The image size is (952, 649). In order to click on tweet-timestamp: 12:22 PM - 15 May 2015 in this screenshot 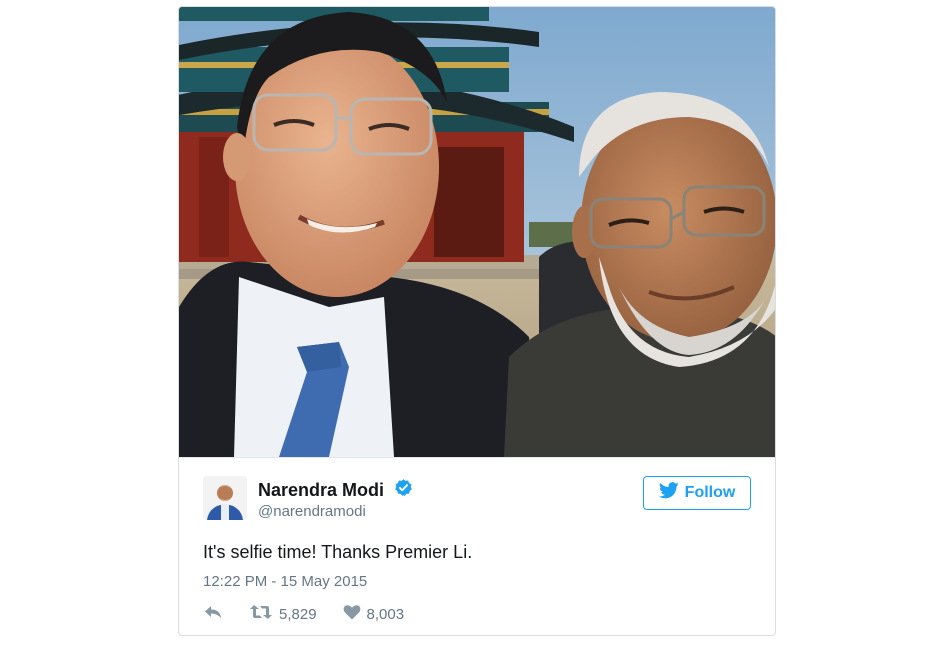, I will do `click(285, 581)`.